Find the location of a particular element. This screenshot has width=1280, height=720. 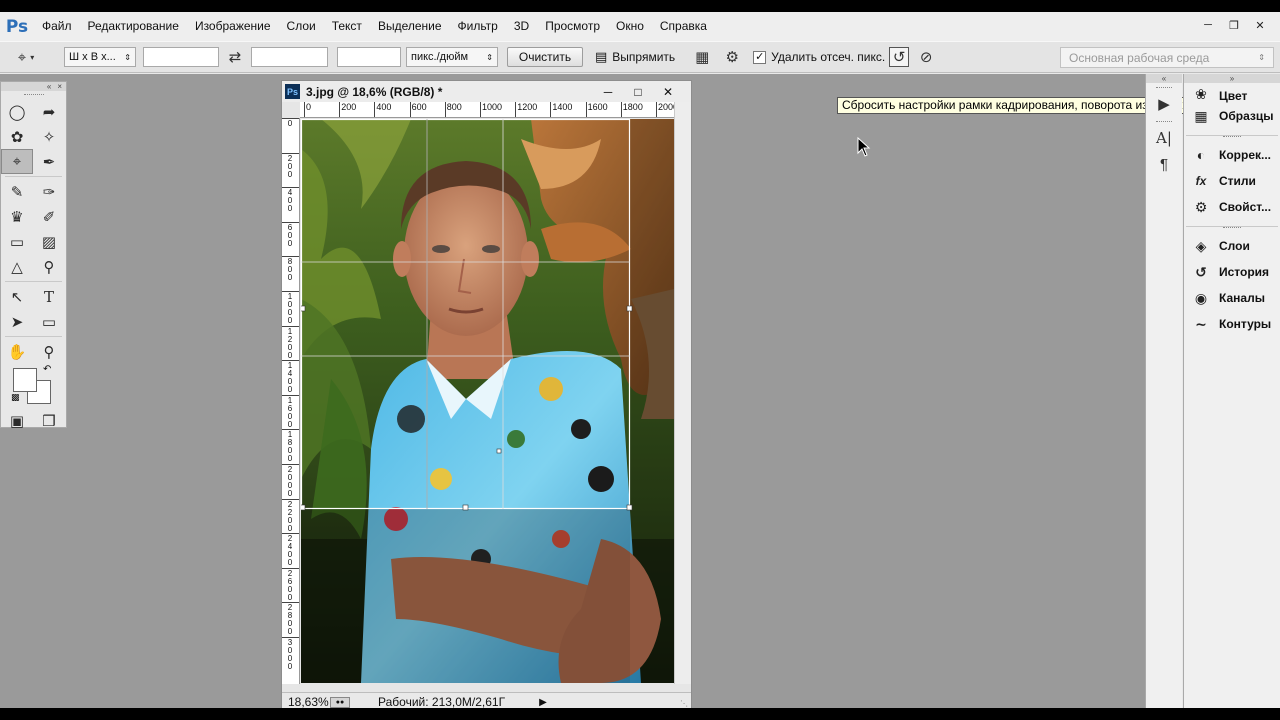

swap-dimensions-icon: ⇄ is located at coordinates (235, 57).